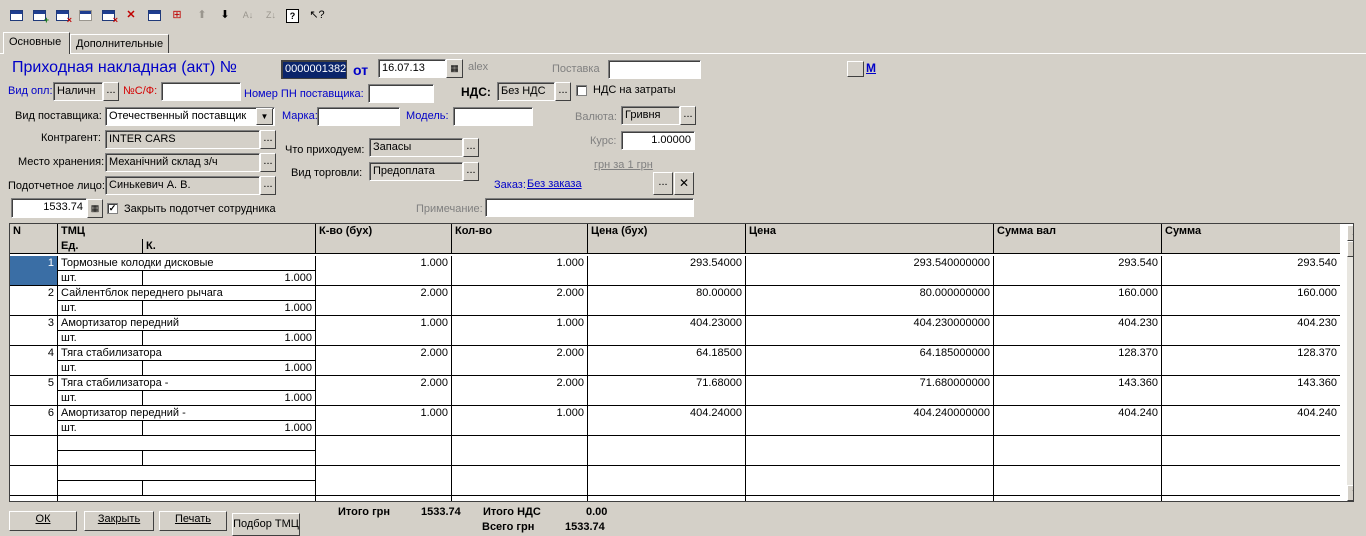 The height and width of the screenshot is (536, 1366). What do you see at coordinates (85, 15) in the screenshot?
I see `copy-row-icon` at bounding box center [85, 15].